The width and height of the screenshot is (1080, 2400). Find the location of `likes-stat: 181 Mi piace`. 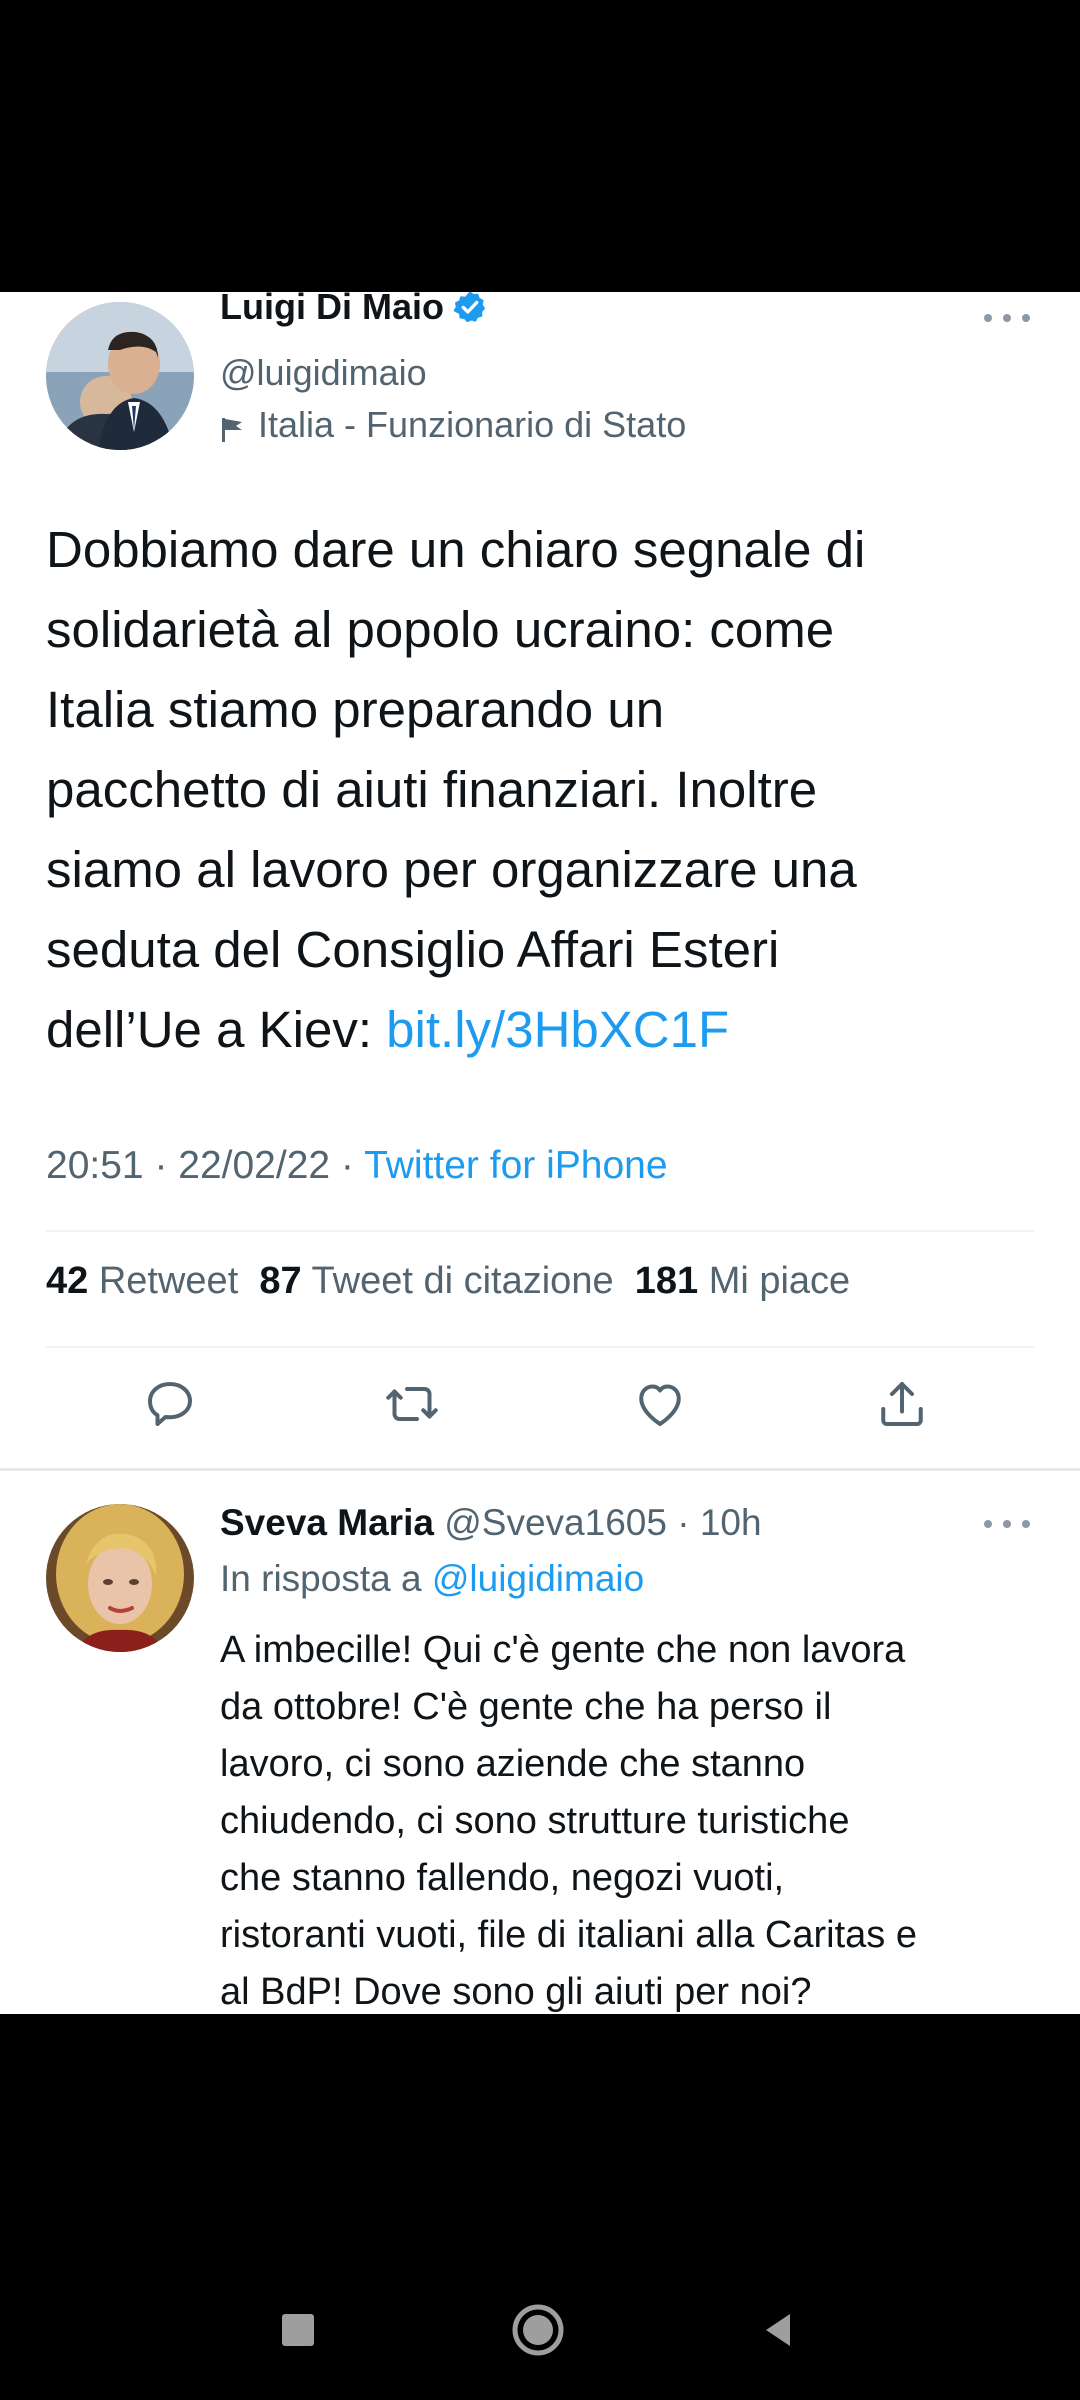

likes-stat: 181 Mi piace is located at coordinates (742, 1281).